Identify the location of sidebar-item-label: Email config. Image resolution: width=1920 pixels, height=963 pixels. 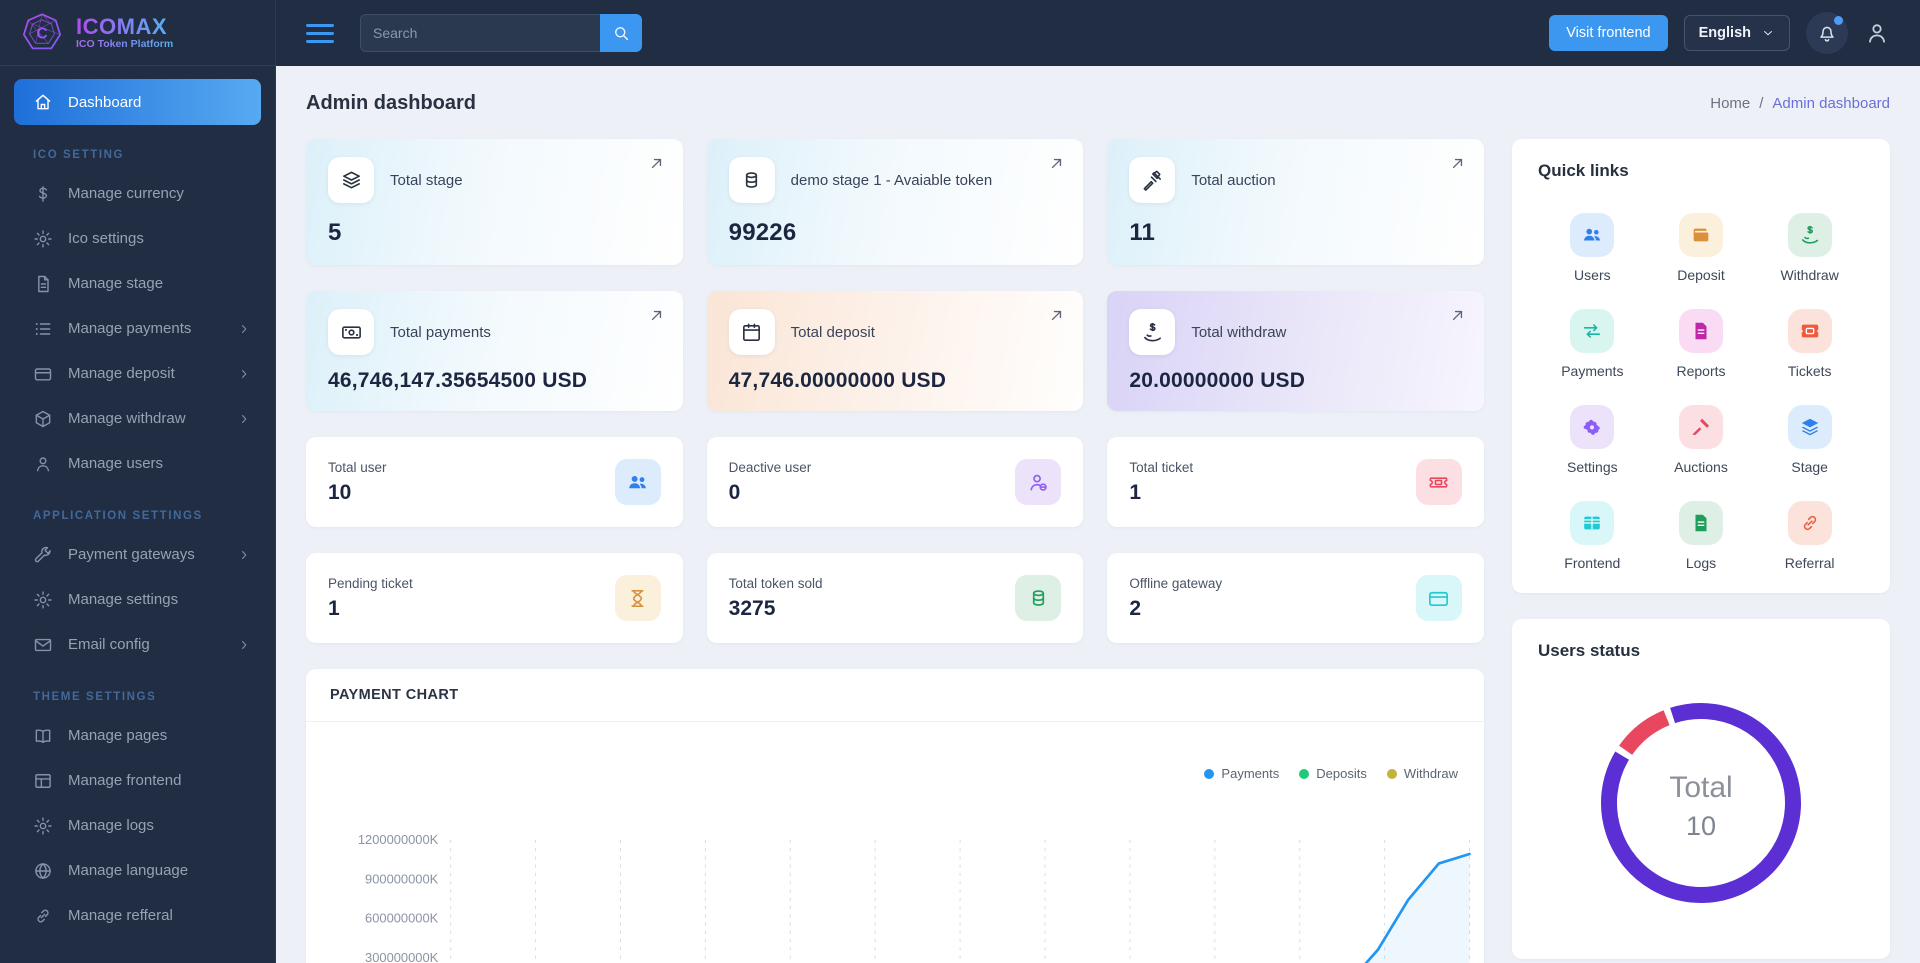
(109, 644).